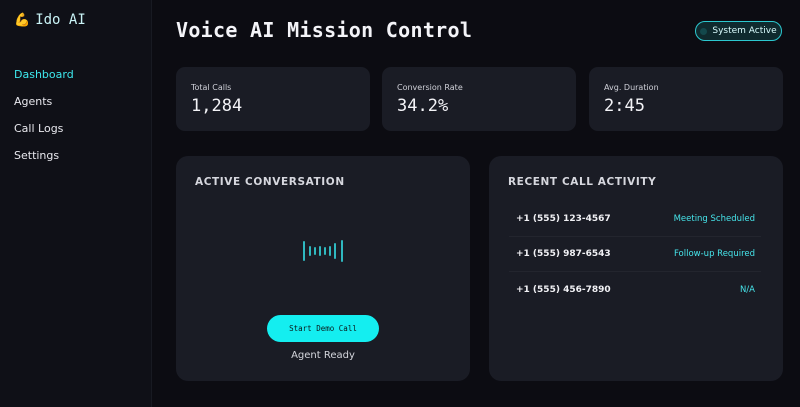 The height and width of the screenshot is (407, 800). Describe the element at coordinates (747, 289) in the screenshot. I see `call-status: N/A` at that location.